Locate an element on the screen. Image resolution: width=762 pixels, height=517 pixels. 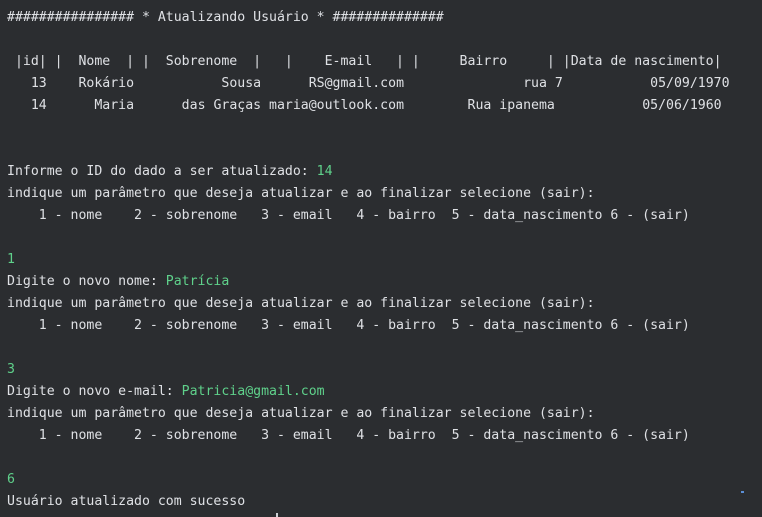
choice-input: 1 is located at coordinates (11, 259).